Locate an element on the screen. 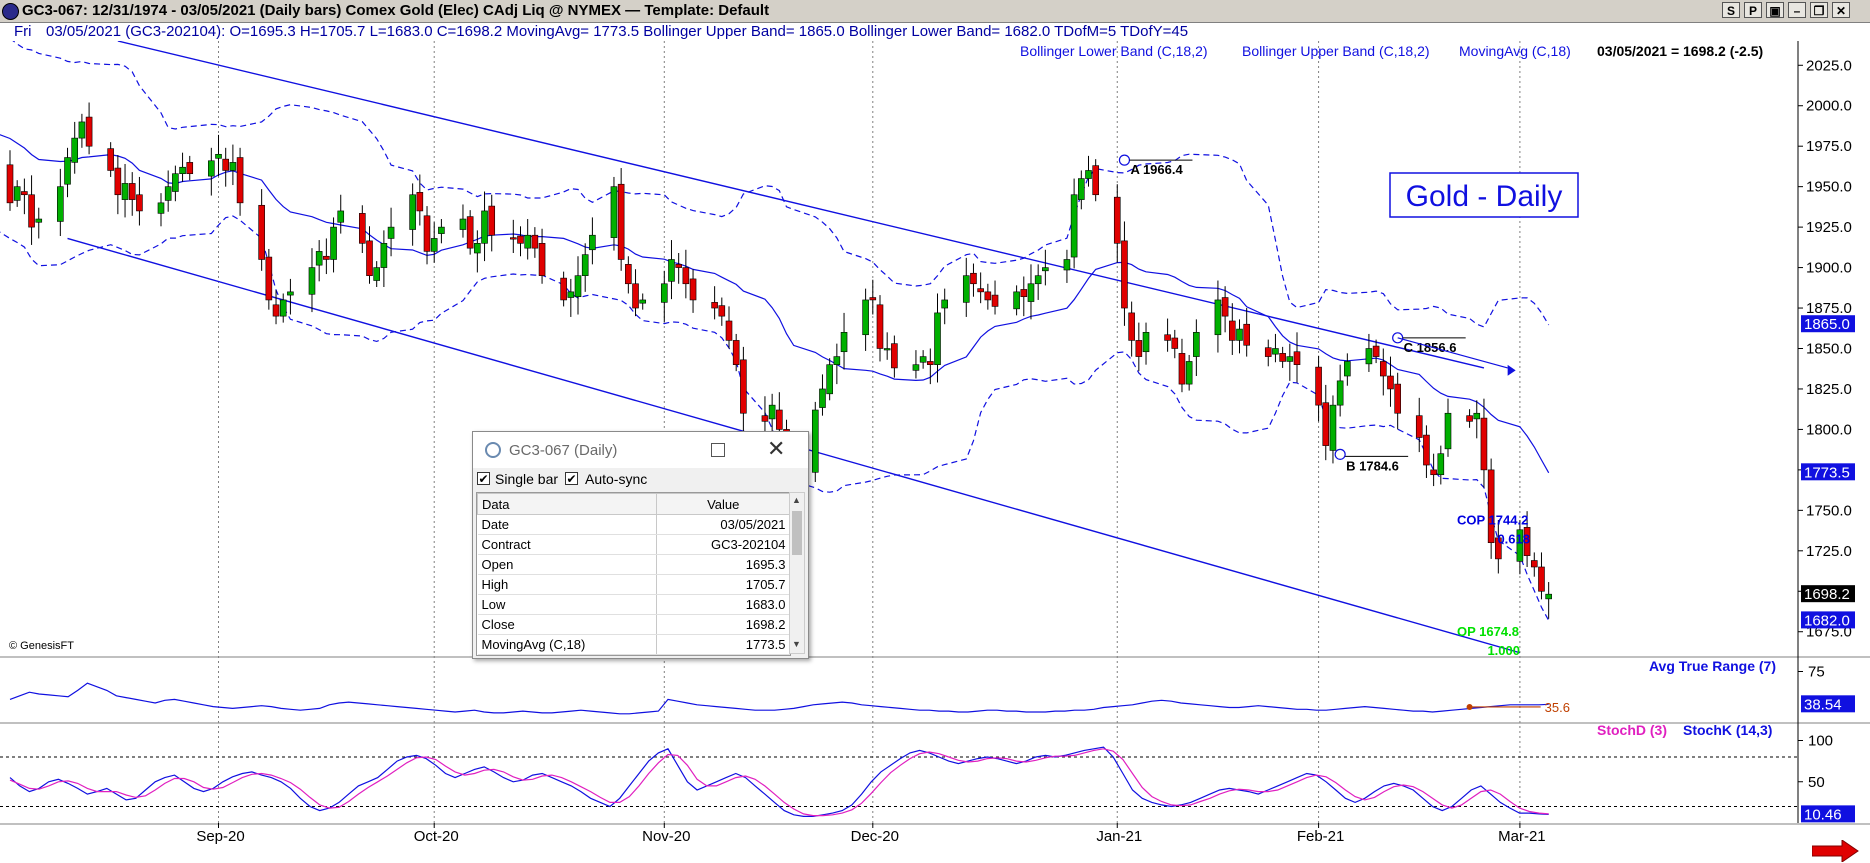  s-button: S is located at coordinates (1731, 10).